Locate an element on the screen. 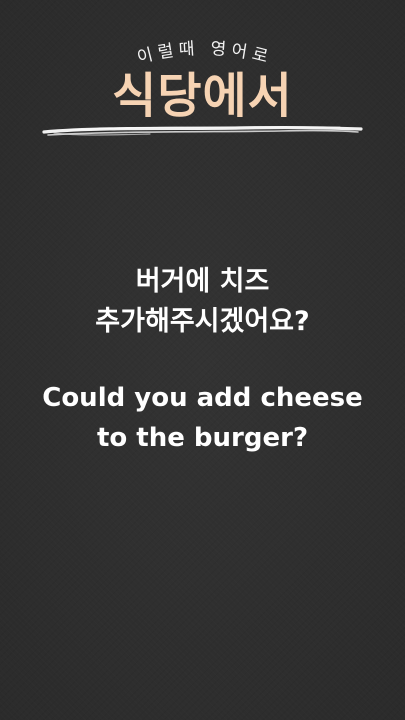 The height and width of the screenshot is (720, 405). english-phrase: Could you add cheese to the burger? is located at coordinates (202, 418).